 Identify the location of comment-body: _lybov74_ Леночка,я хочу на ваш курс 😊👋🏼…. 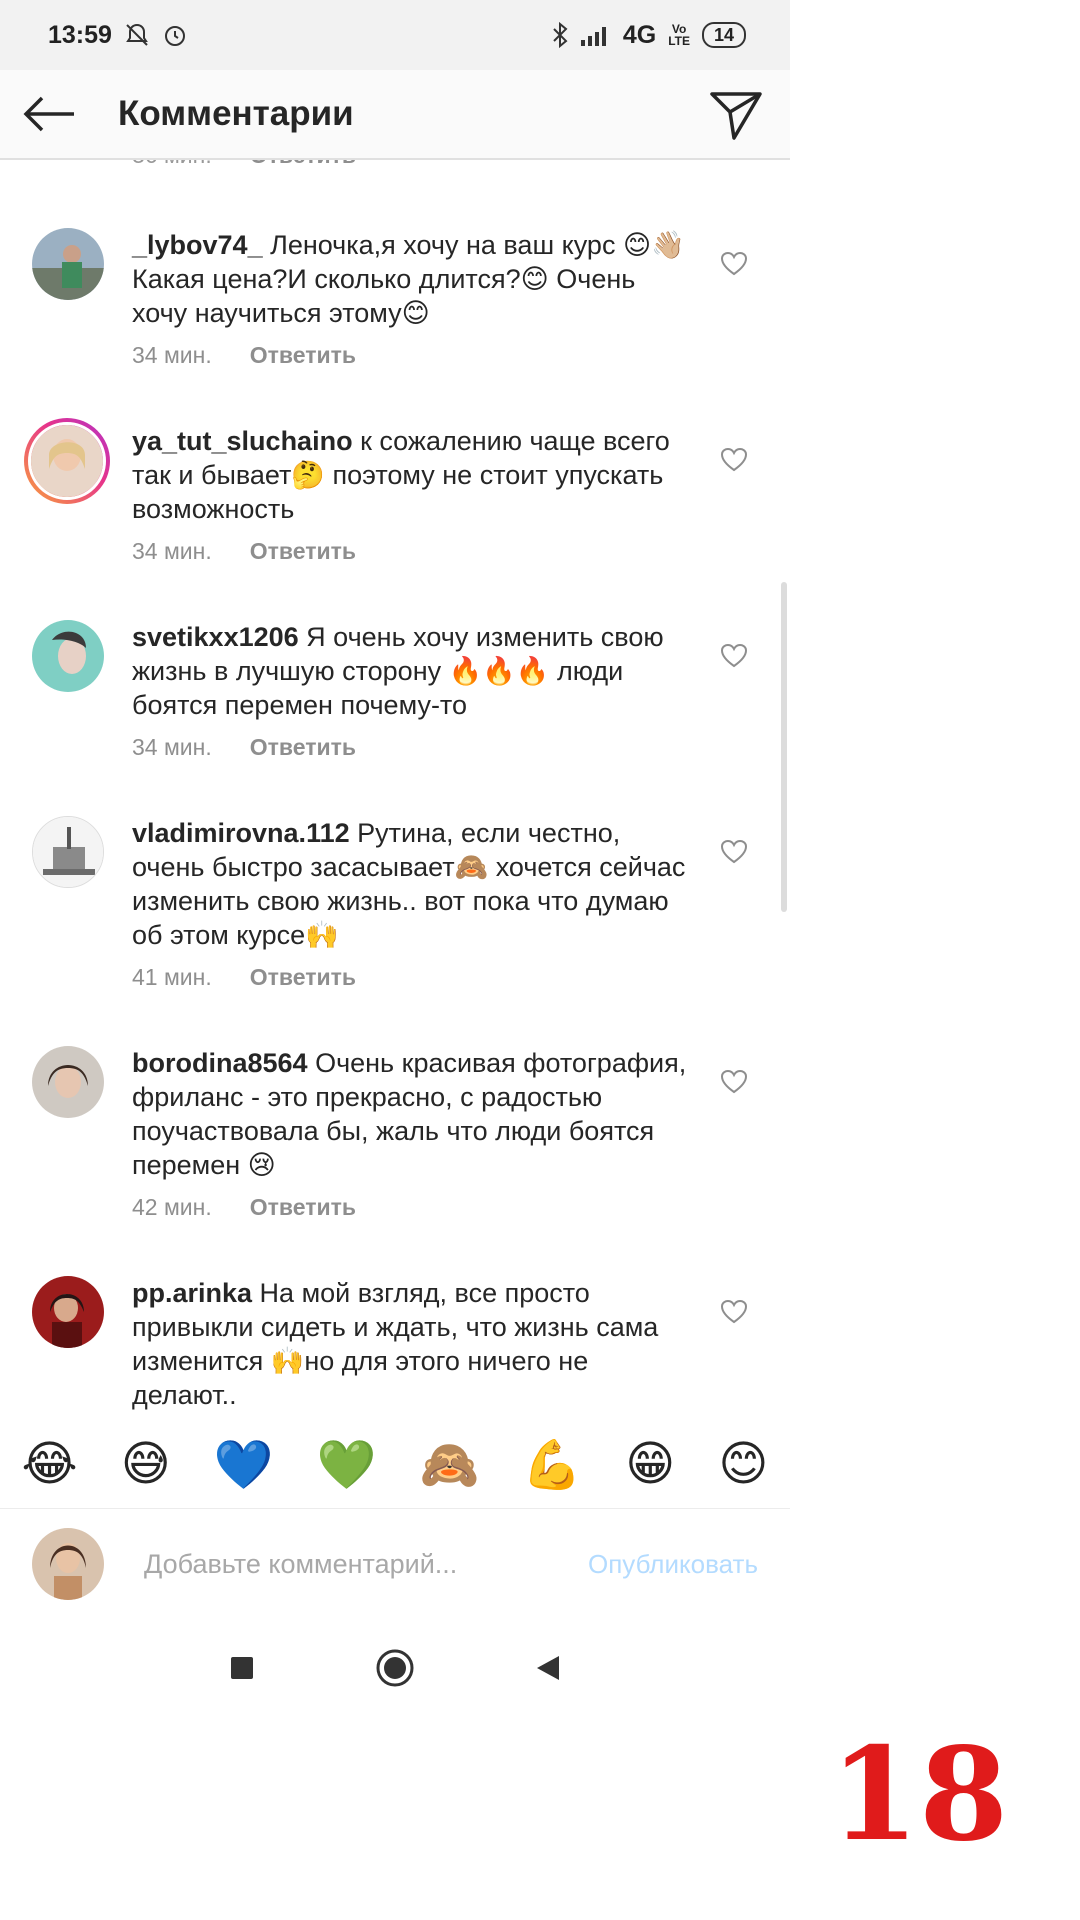
(412, 299).